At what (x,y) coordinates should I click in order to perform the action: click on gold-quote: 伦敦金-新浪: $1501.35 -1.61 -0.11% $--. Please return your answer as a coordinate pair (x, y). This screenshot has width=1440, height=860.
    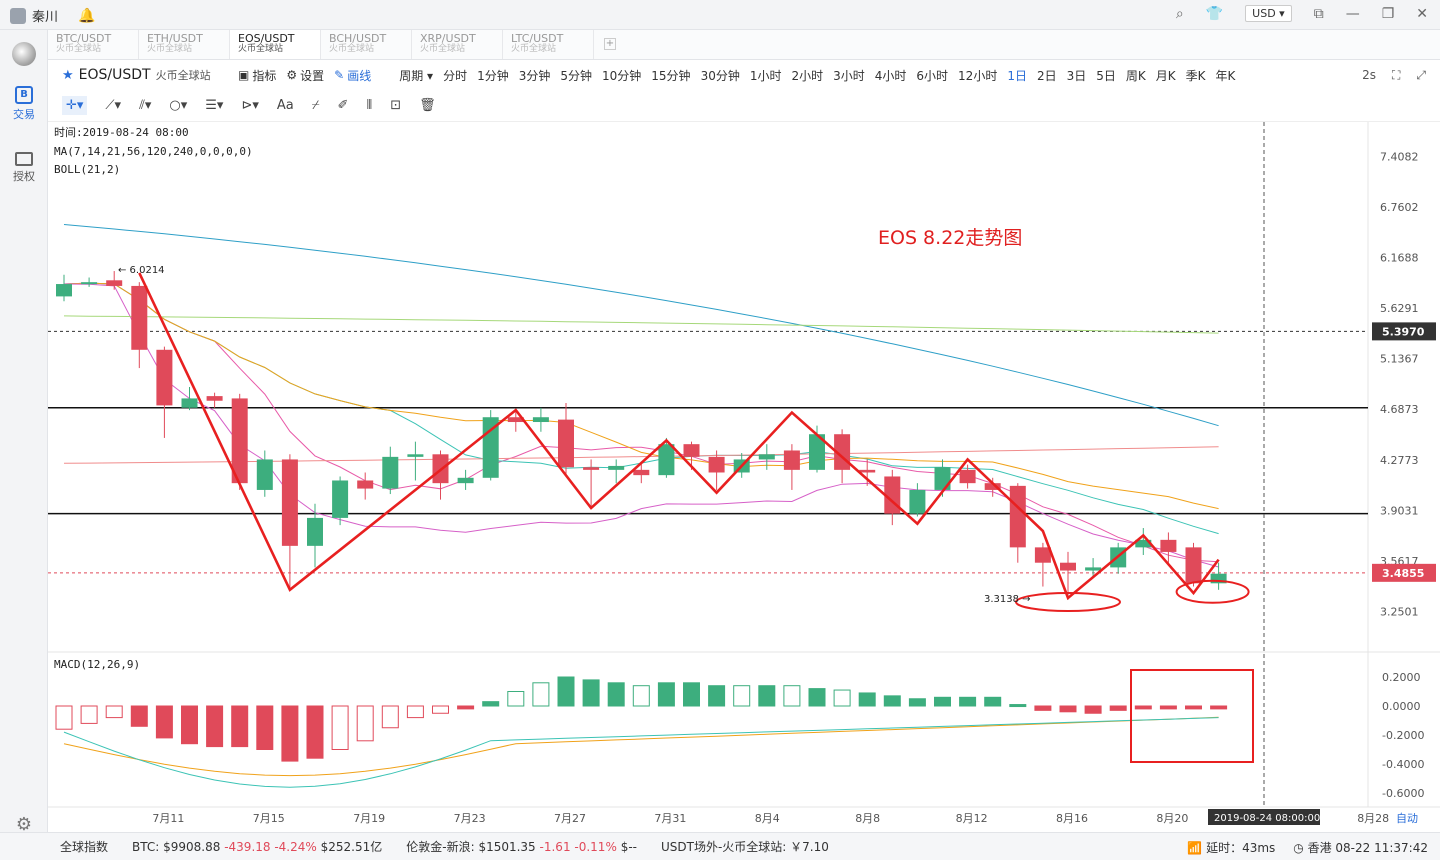
    Looking at the image, I should click on (521, 846).